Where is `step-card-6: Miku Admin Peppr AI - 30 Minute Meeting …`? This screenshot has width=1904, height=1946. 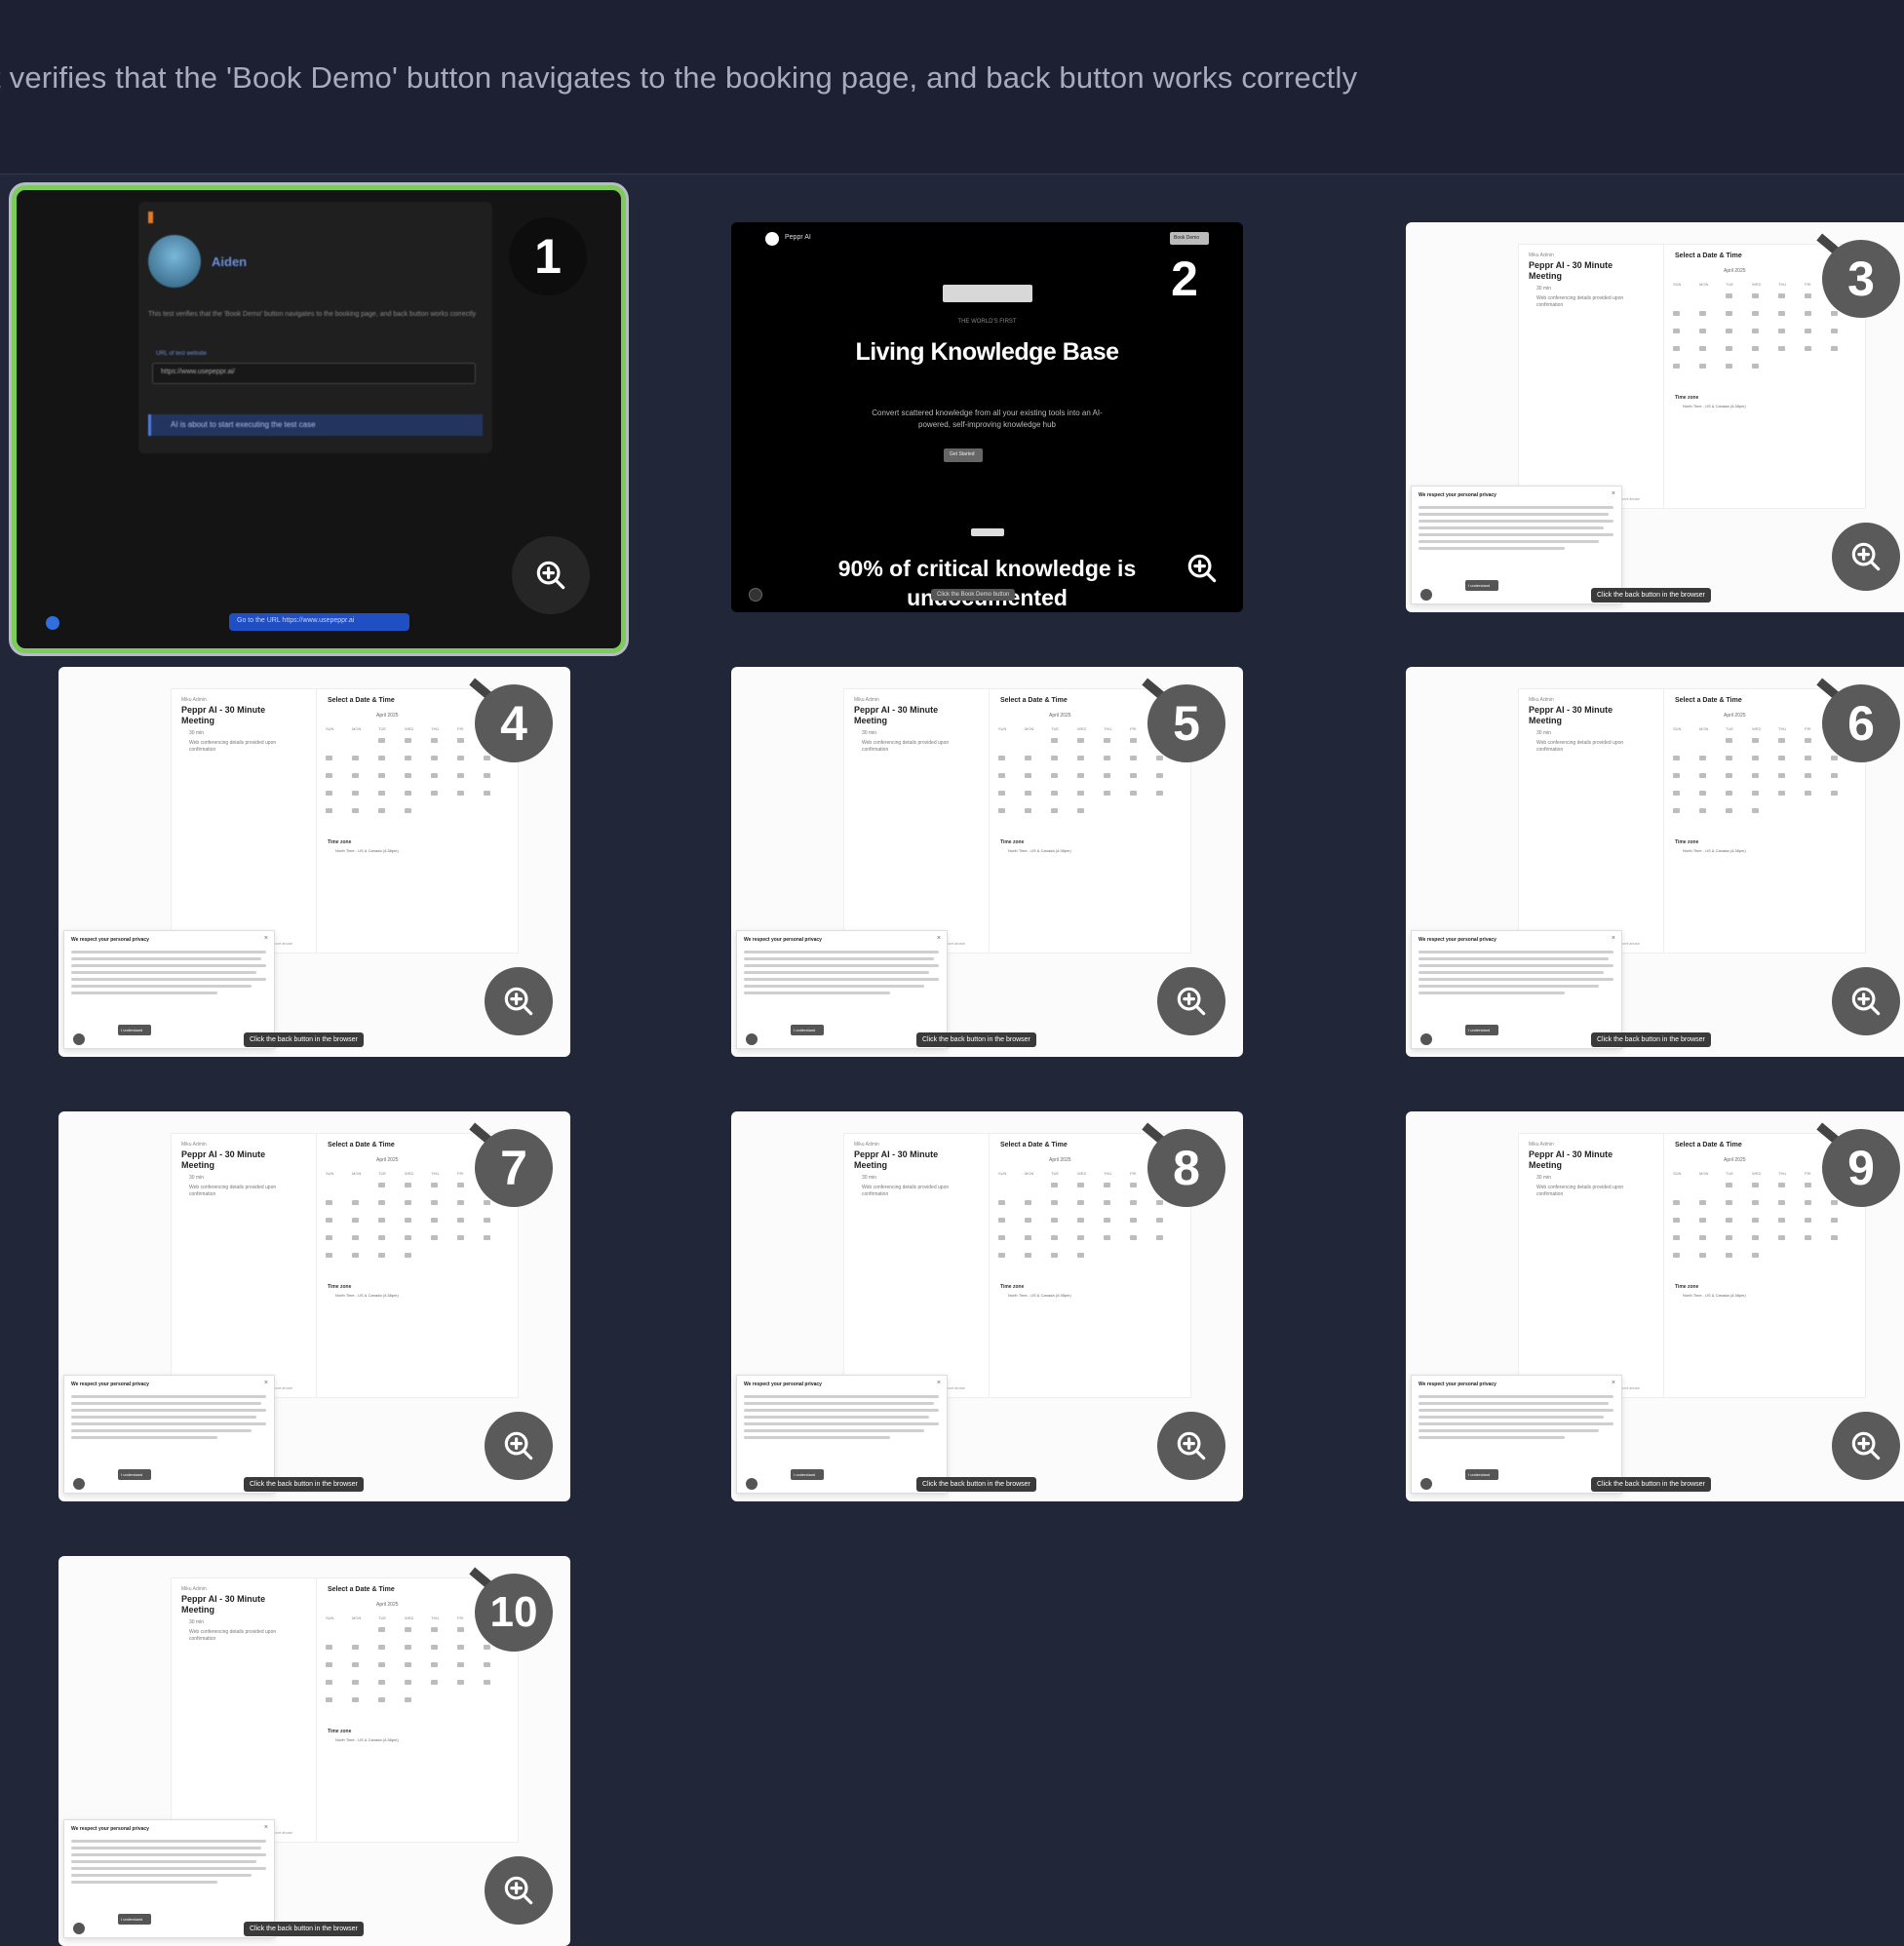 step-card-6: Miku Admin Peppr AI - 30 Minute Meeting … is located at coordinates (1655, 862).